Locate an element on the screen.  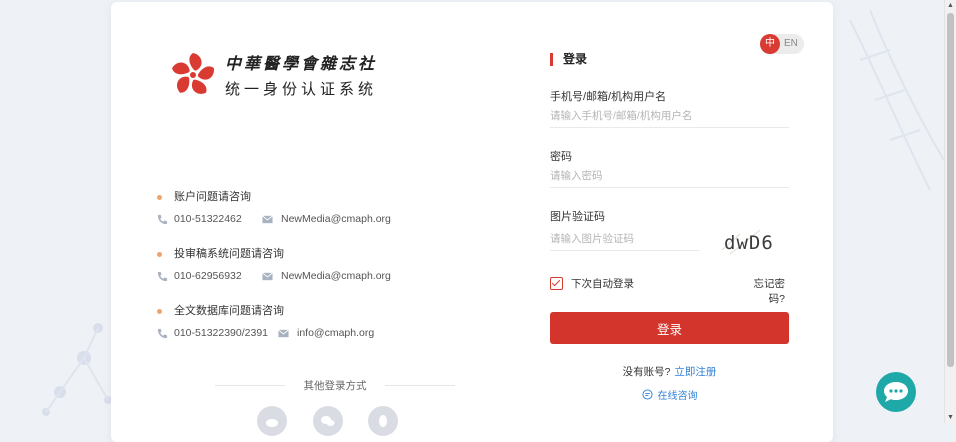
online-consult-link: 在线咨询 is located at coordinates (669, 394).